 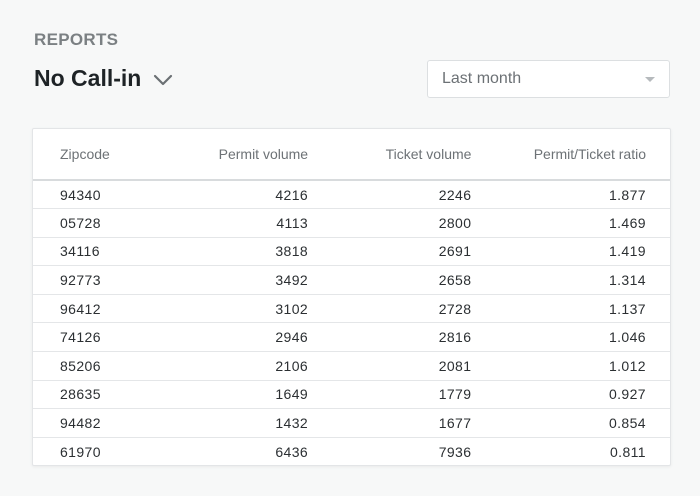 I want to click on cell-ticket-volume: 7936, so click(x=455, y=451).